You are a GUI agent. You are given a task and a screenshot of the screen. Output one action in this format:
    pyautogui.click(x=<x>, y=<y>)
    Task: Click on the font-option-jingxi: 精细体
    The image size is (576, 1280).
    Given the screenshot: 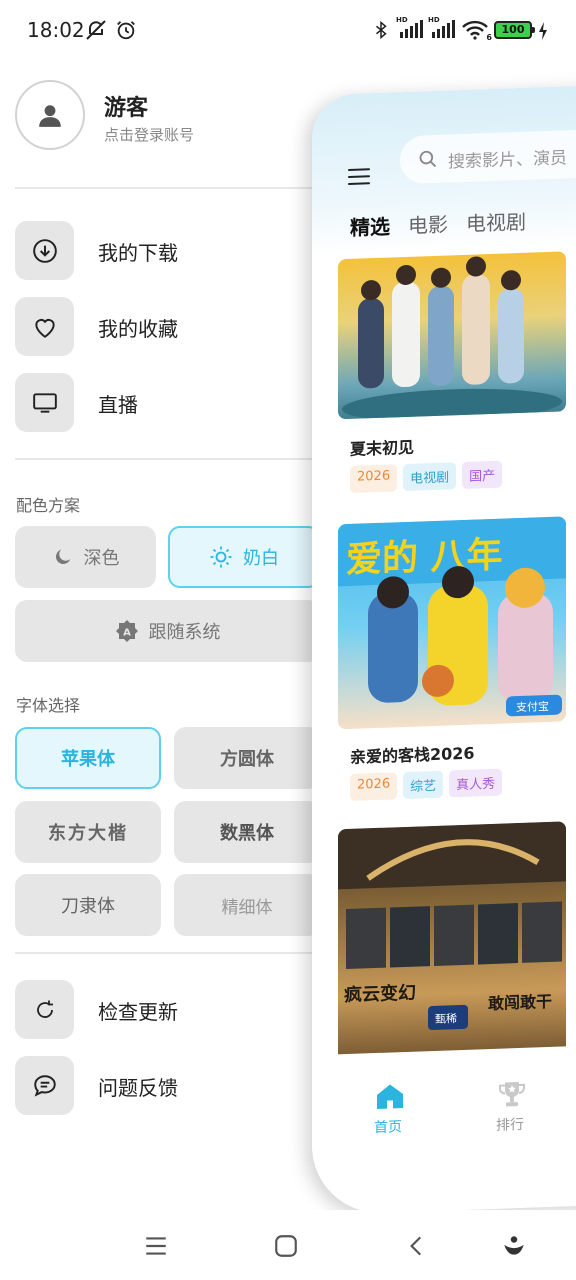 What is the action you would take?
    pyautogui.click(x=247, y=905)
    